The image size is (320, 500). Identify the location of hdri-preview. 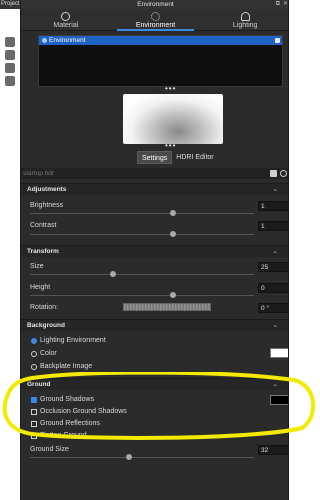
(173, 119).